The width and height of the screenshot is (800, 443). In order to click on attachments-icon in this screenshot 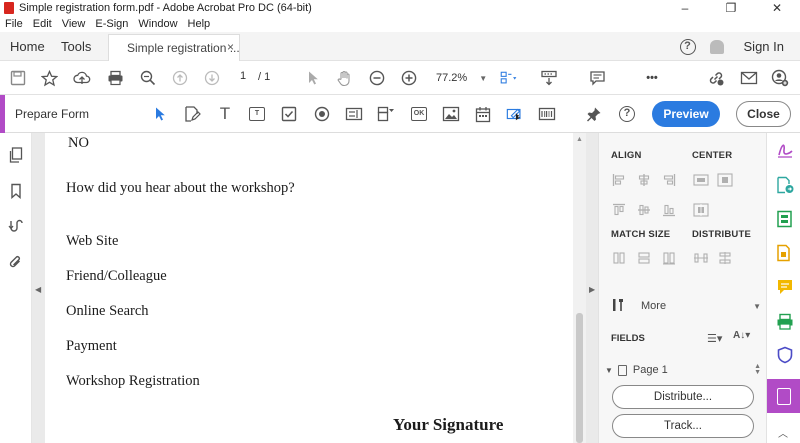, I will do `click(16, 262)`.